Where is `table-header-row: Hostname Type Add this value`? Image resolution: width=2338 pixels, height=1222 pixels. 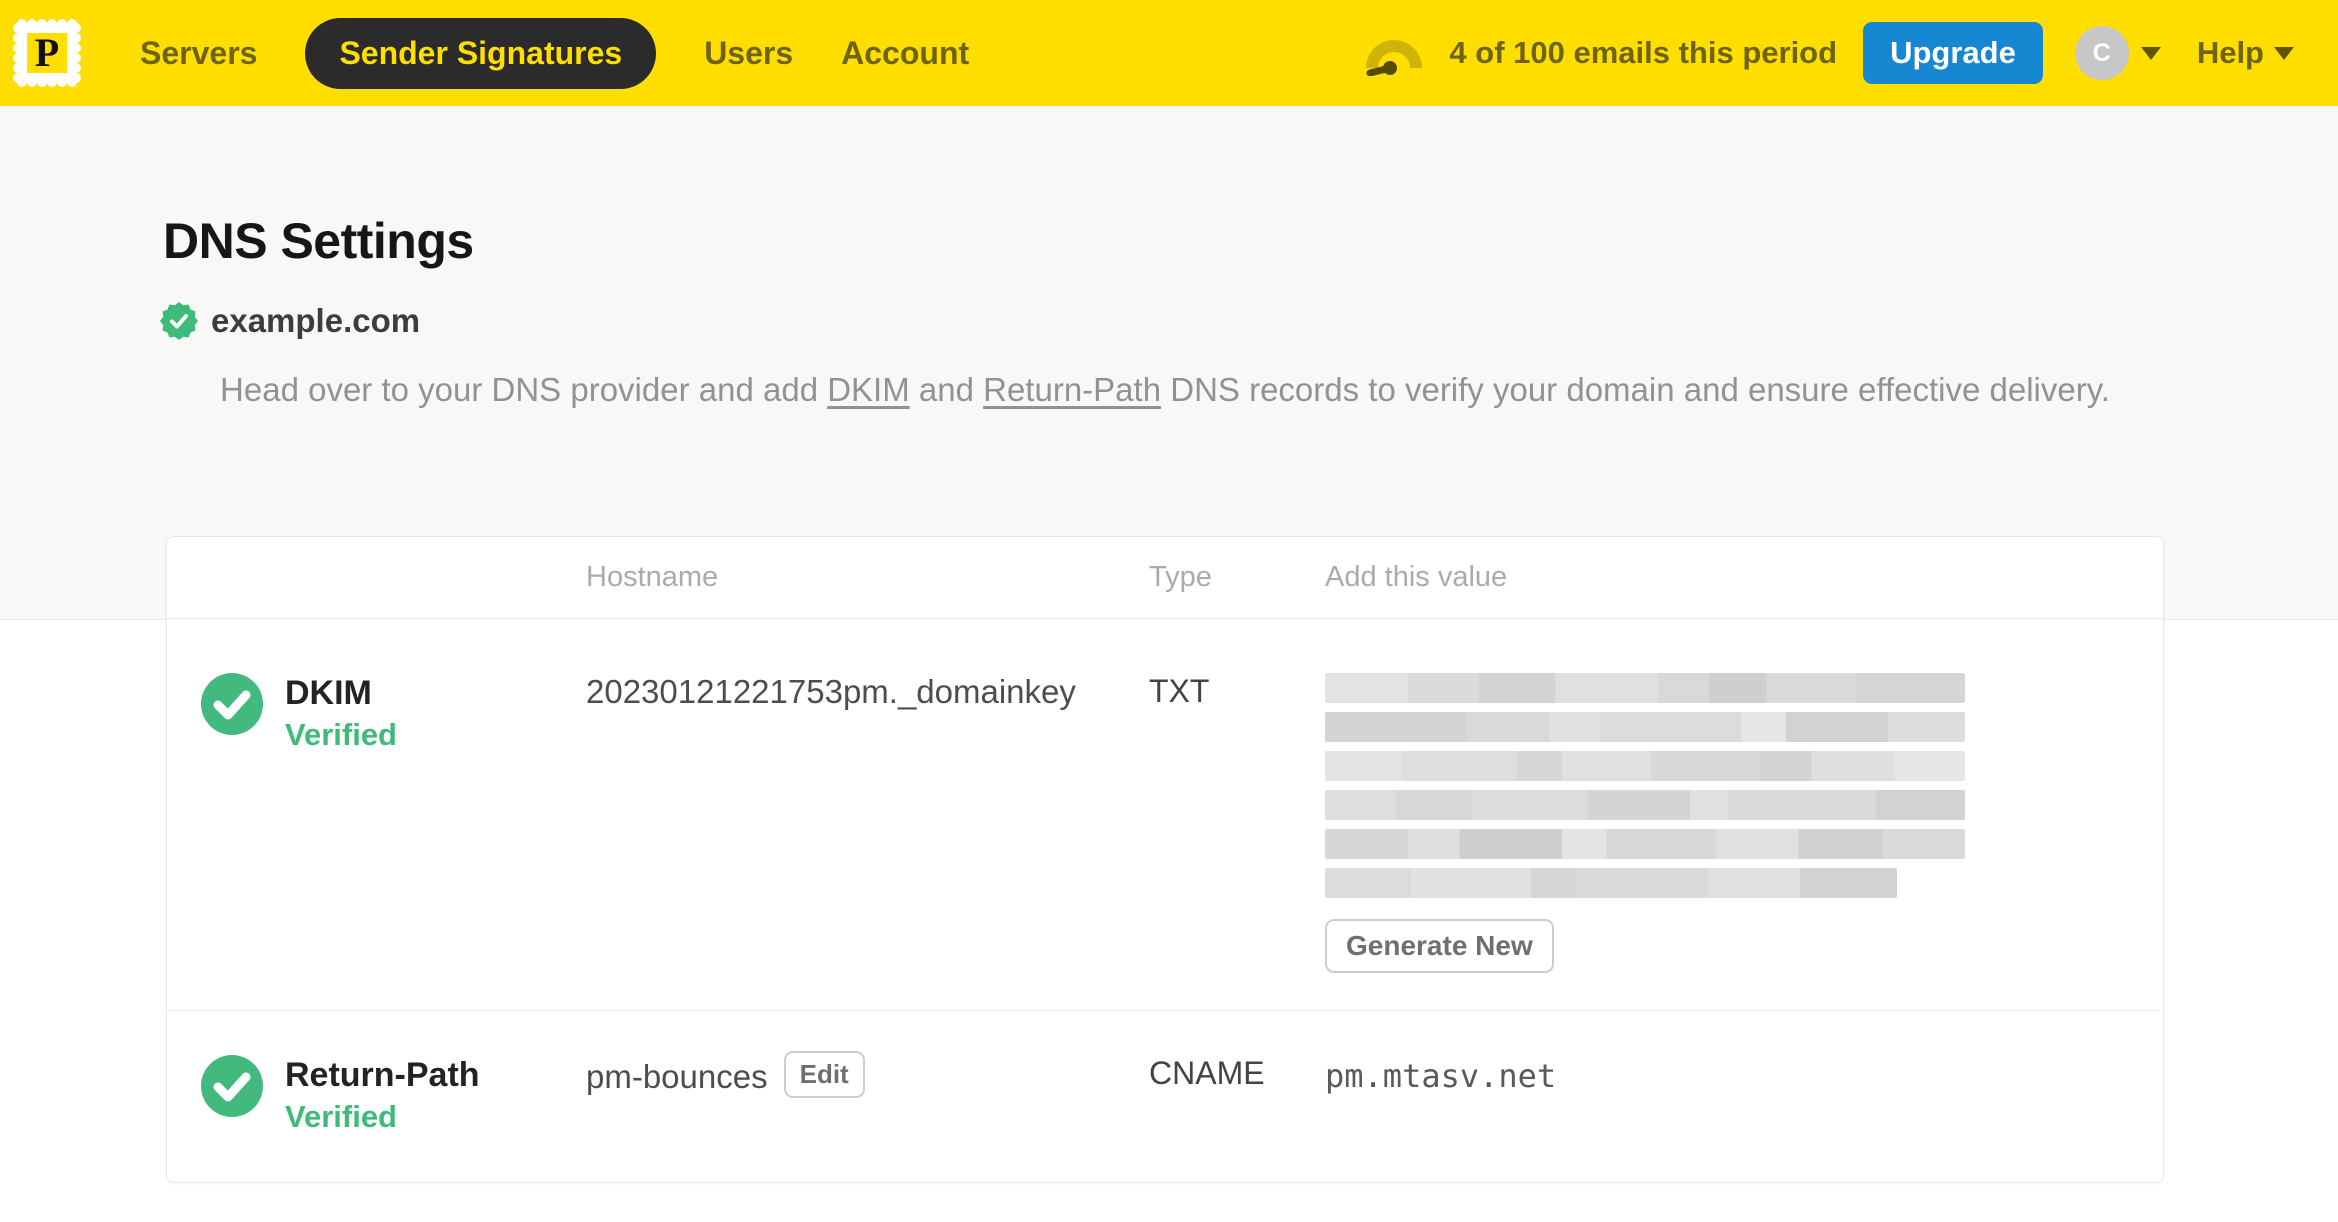
table-header-row: Hostname Type Add this value is located at coordinates (1165, 578).